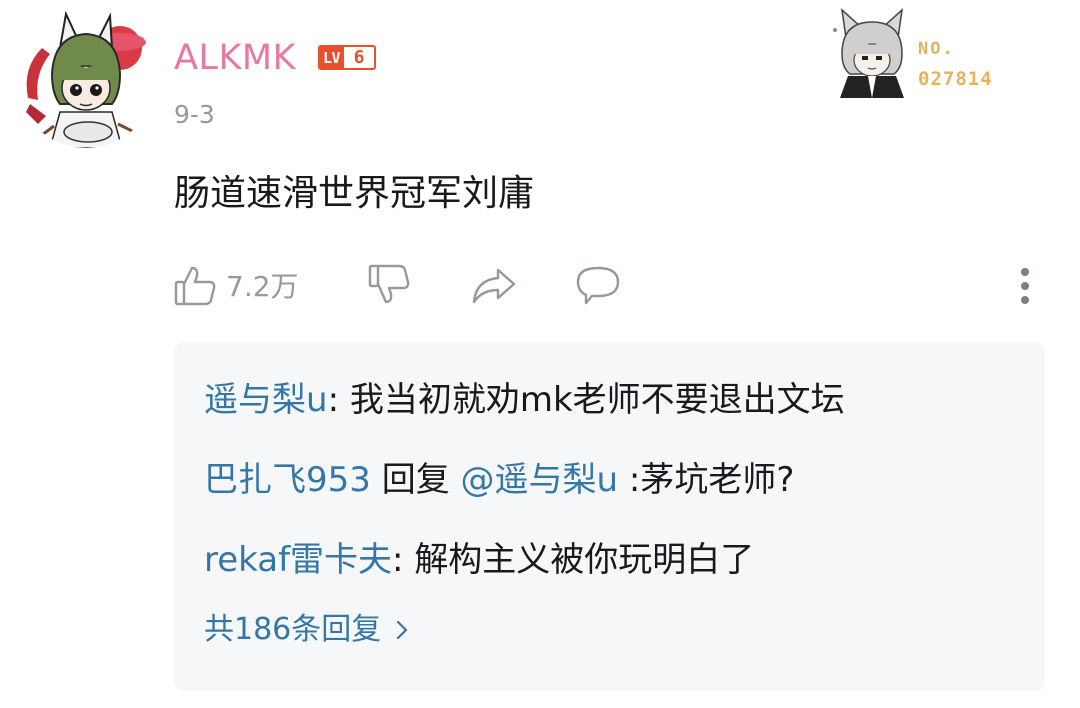  I want to click on reply-username: 遥与梨u, so click(266, 400).